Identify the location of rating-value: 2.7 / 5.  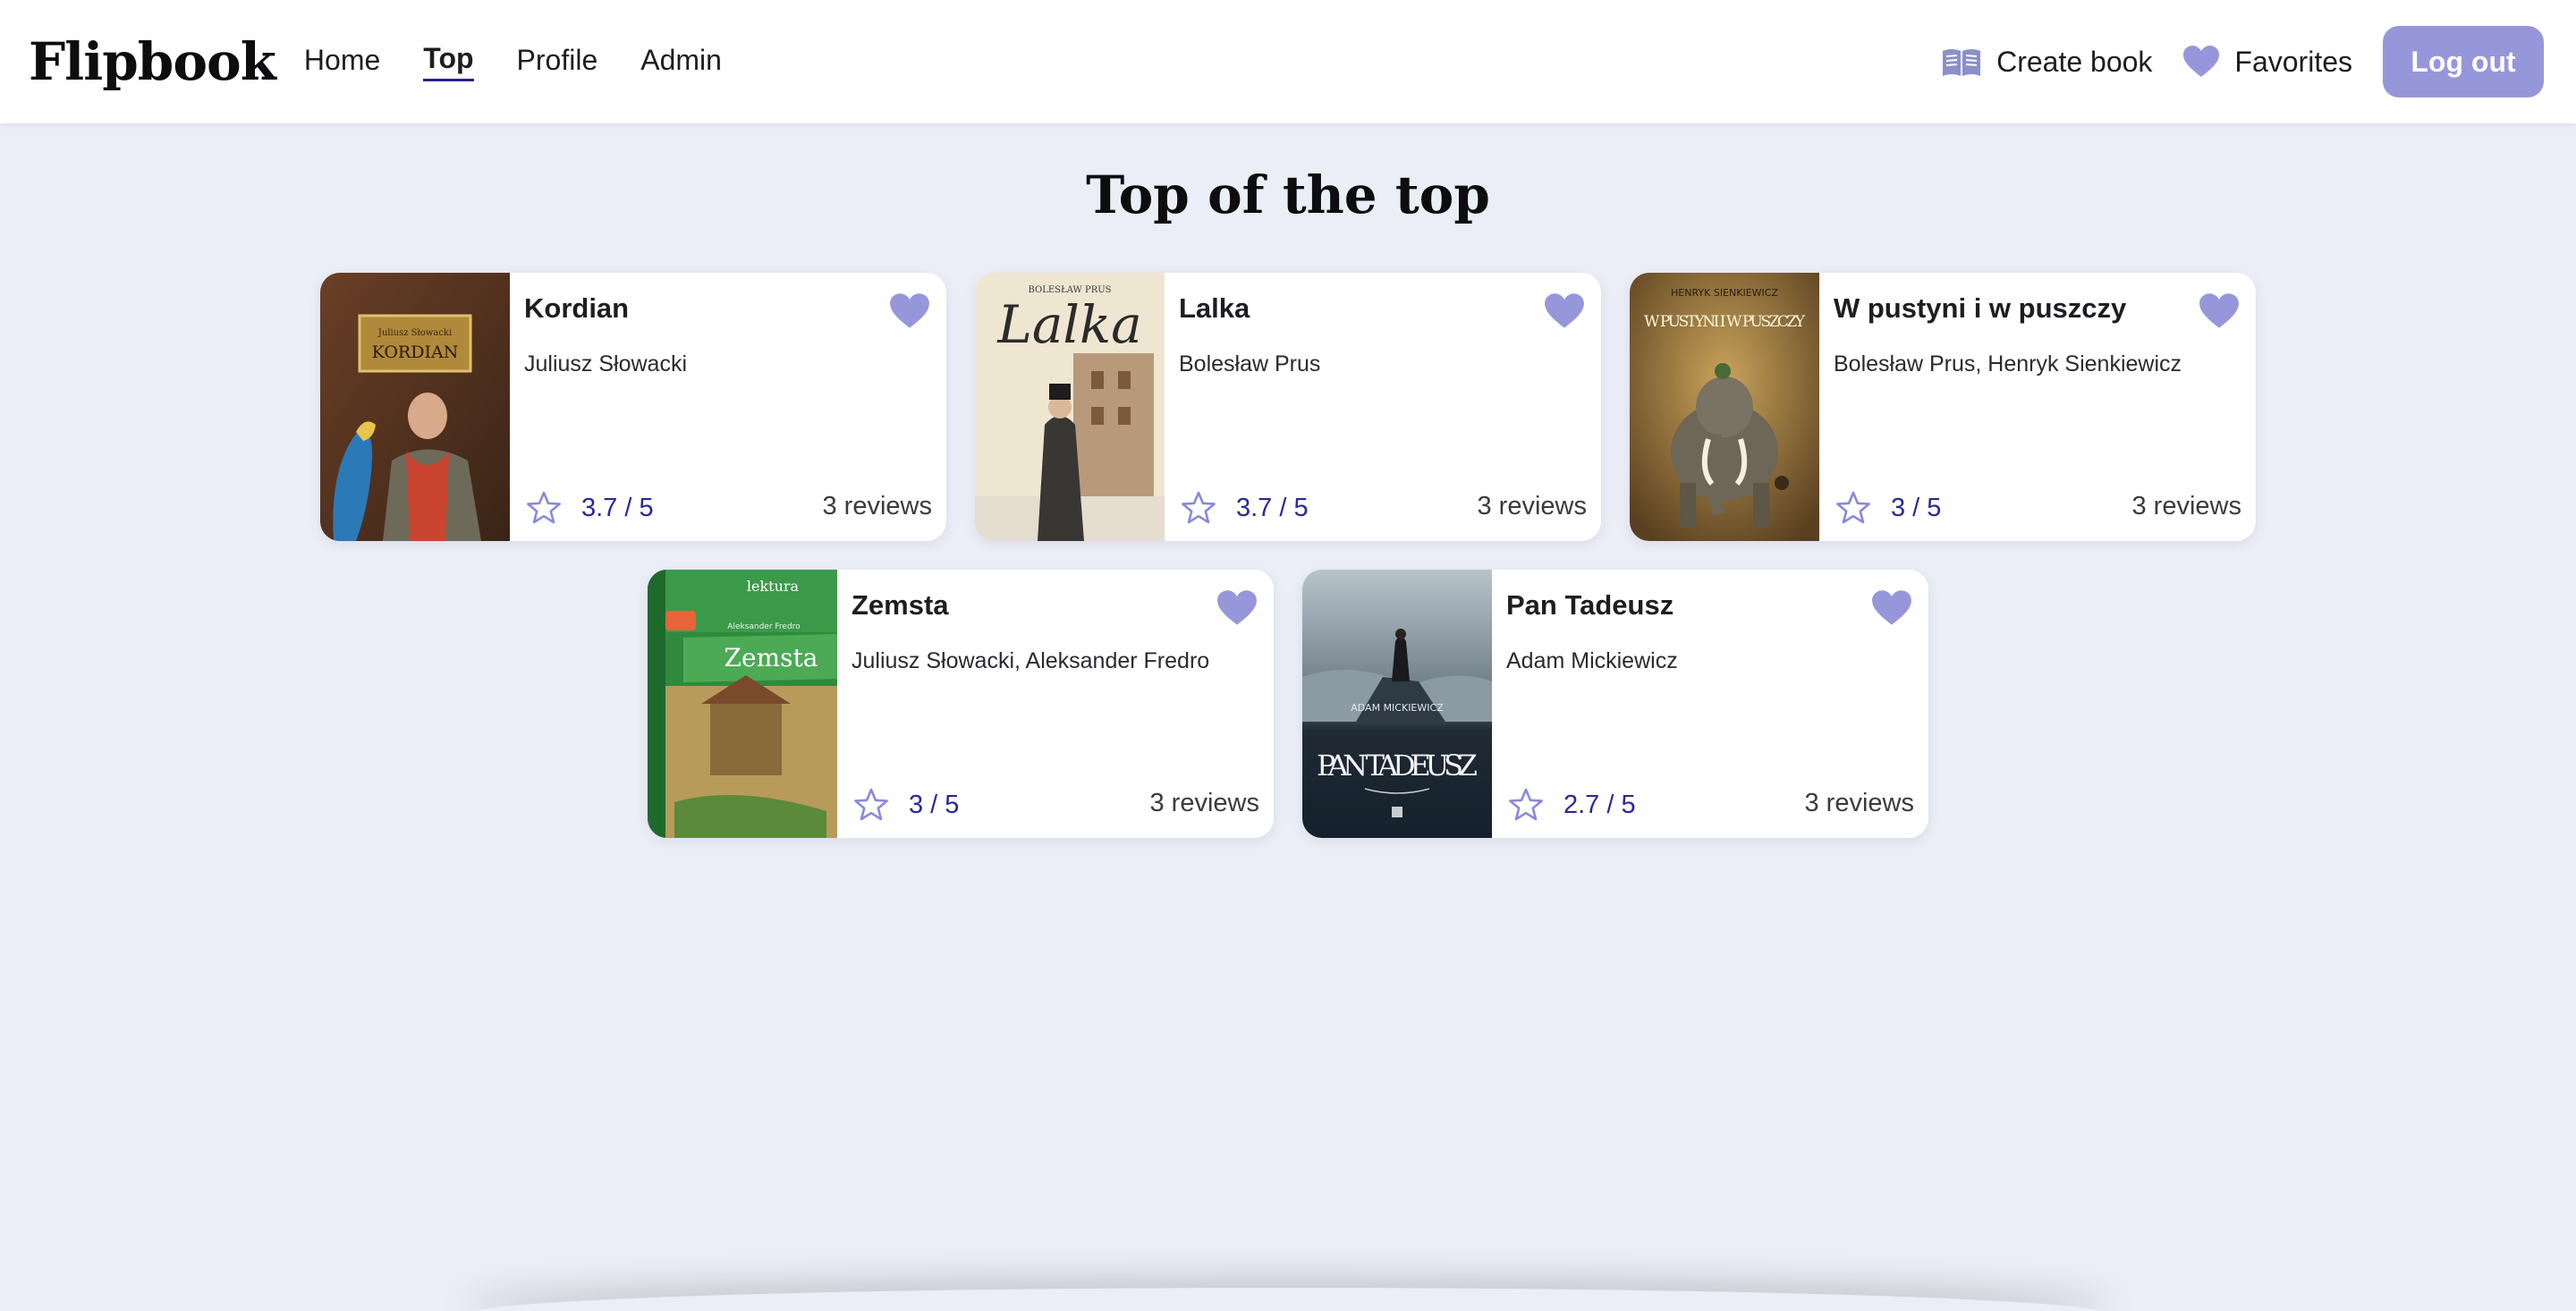
(1599, 804).